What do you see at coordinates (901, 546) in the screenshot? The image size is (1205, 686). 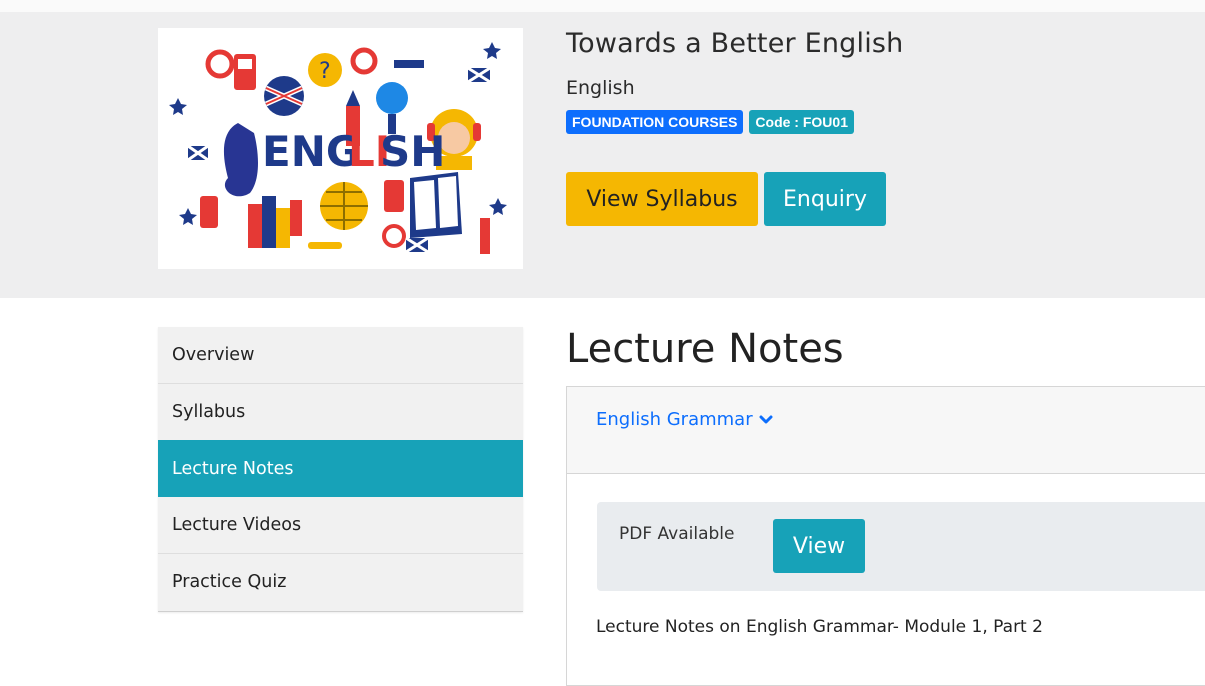 I see `pdf-available-box: PDF Available View` at bounding box center [901, 546].